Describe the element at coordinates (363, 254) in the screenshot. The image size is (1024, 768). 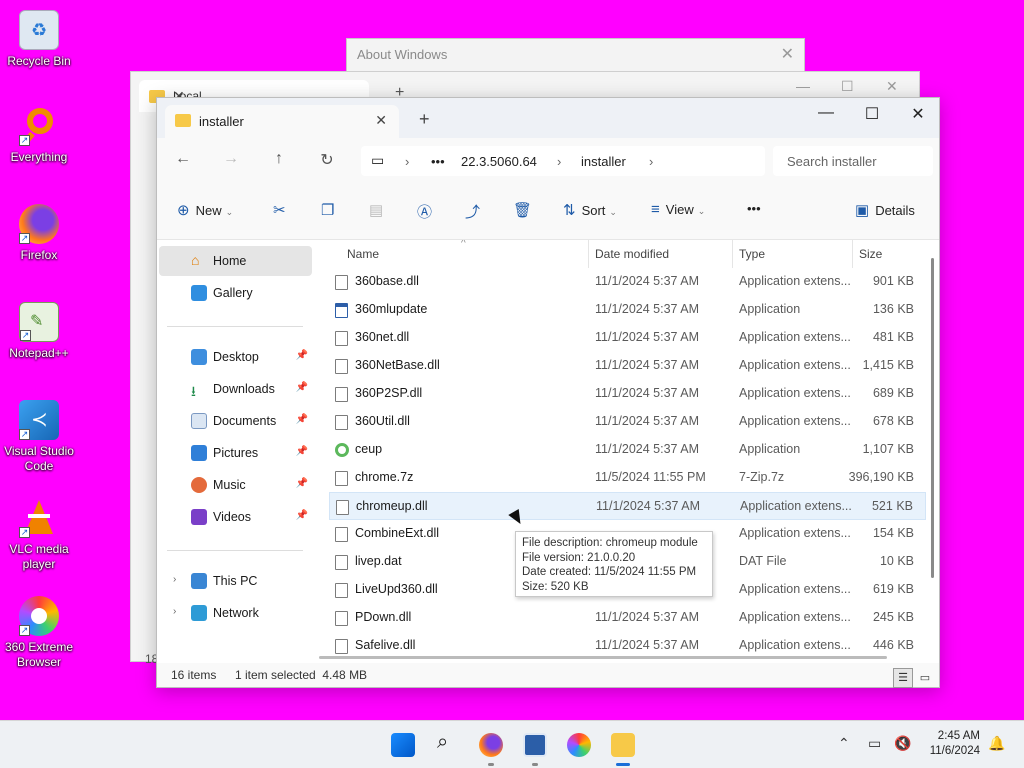
I see `column-name: Name` at that location.